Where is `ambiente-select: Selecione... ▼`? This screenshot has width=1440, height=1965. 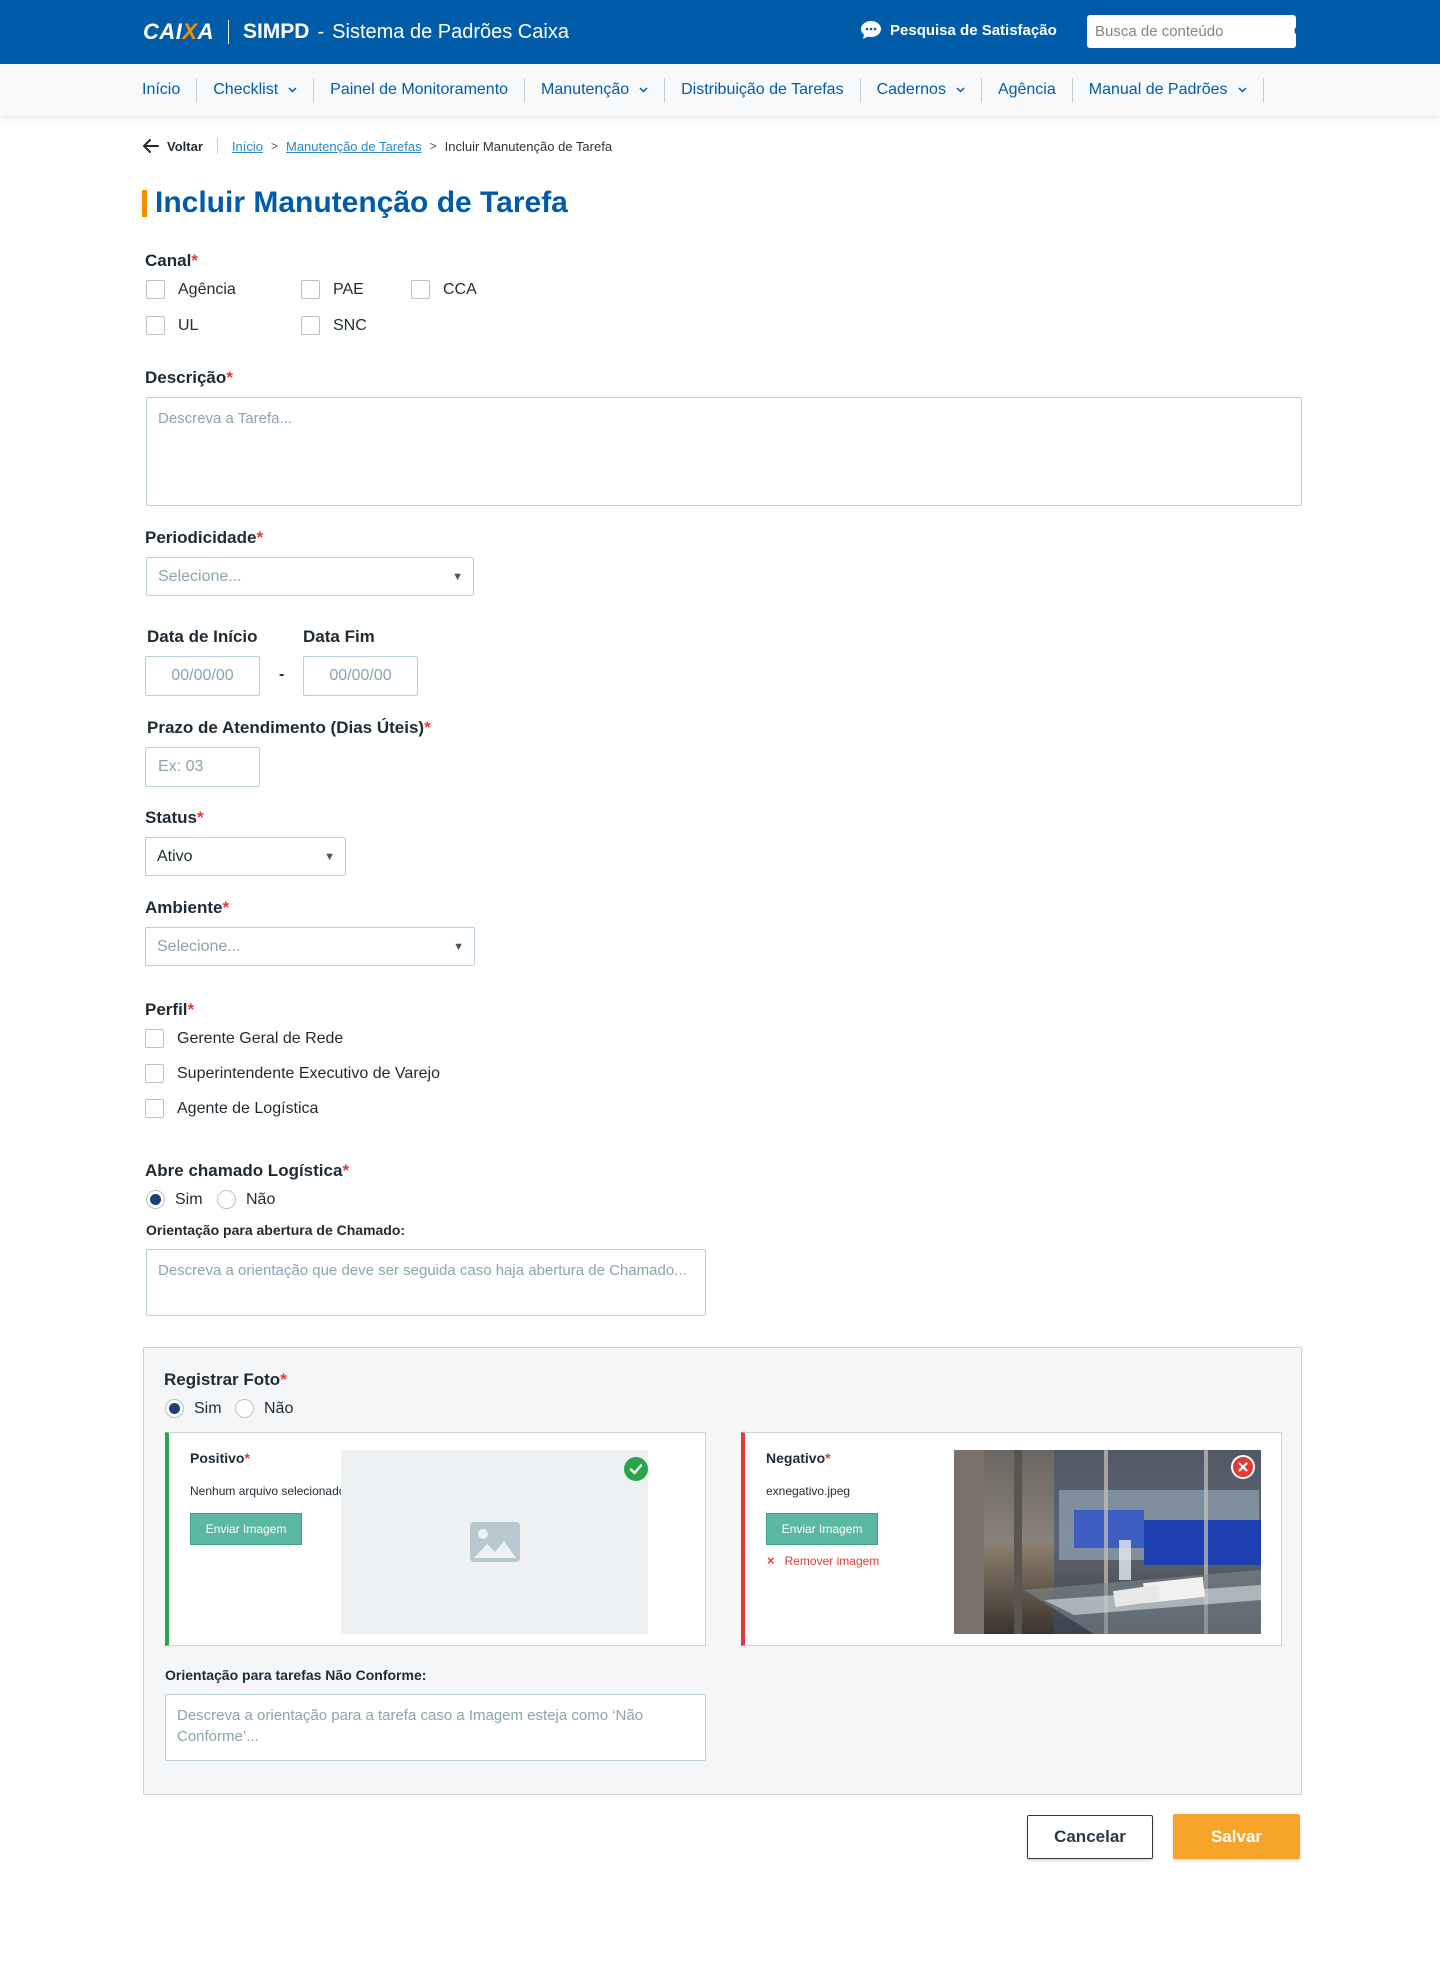 ambiente-select: Selecione... ▼ is located at coordinates (310, 946).